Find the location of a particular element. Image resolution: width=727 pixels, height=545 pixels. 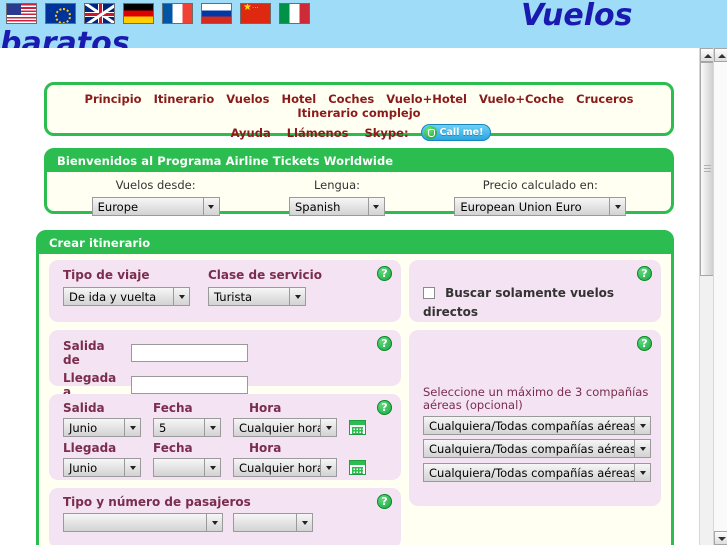

depart-month-select: Junio is located at coordinates (102, 427).